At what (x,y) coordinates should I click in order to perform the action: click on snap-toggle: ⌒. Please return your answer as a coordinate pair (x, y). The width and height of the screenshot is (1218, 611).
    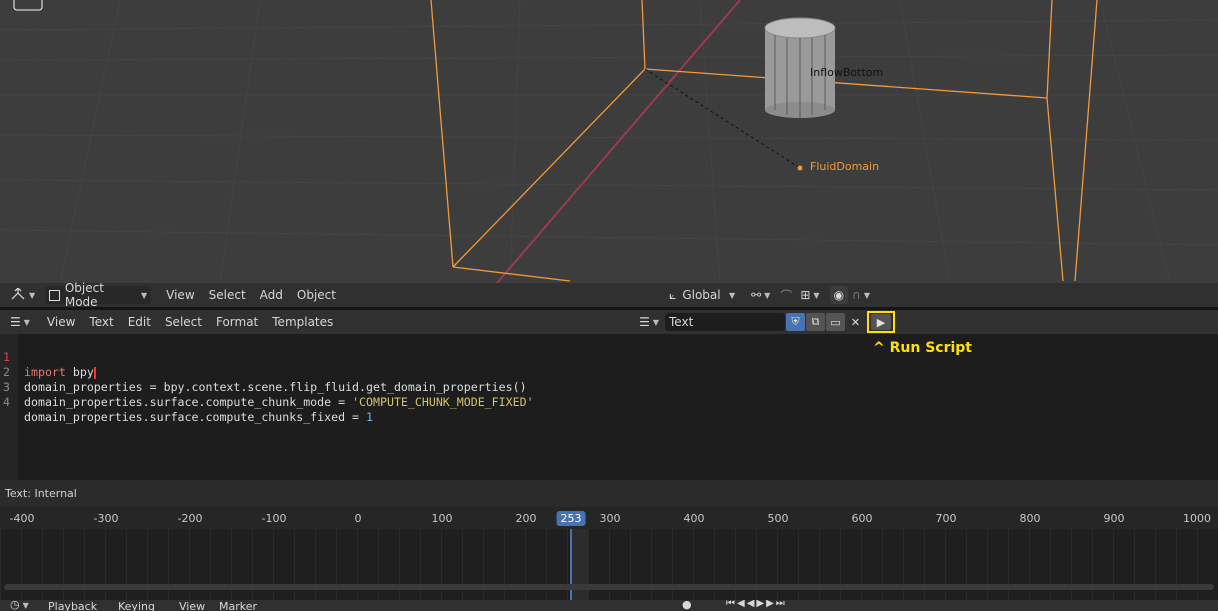
    Looking at the image, I should click on (786, 295).